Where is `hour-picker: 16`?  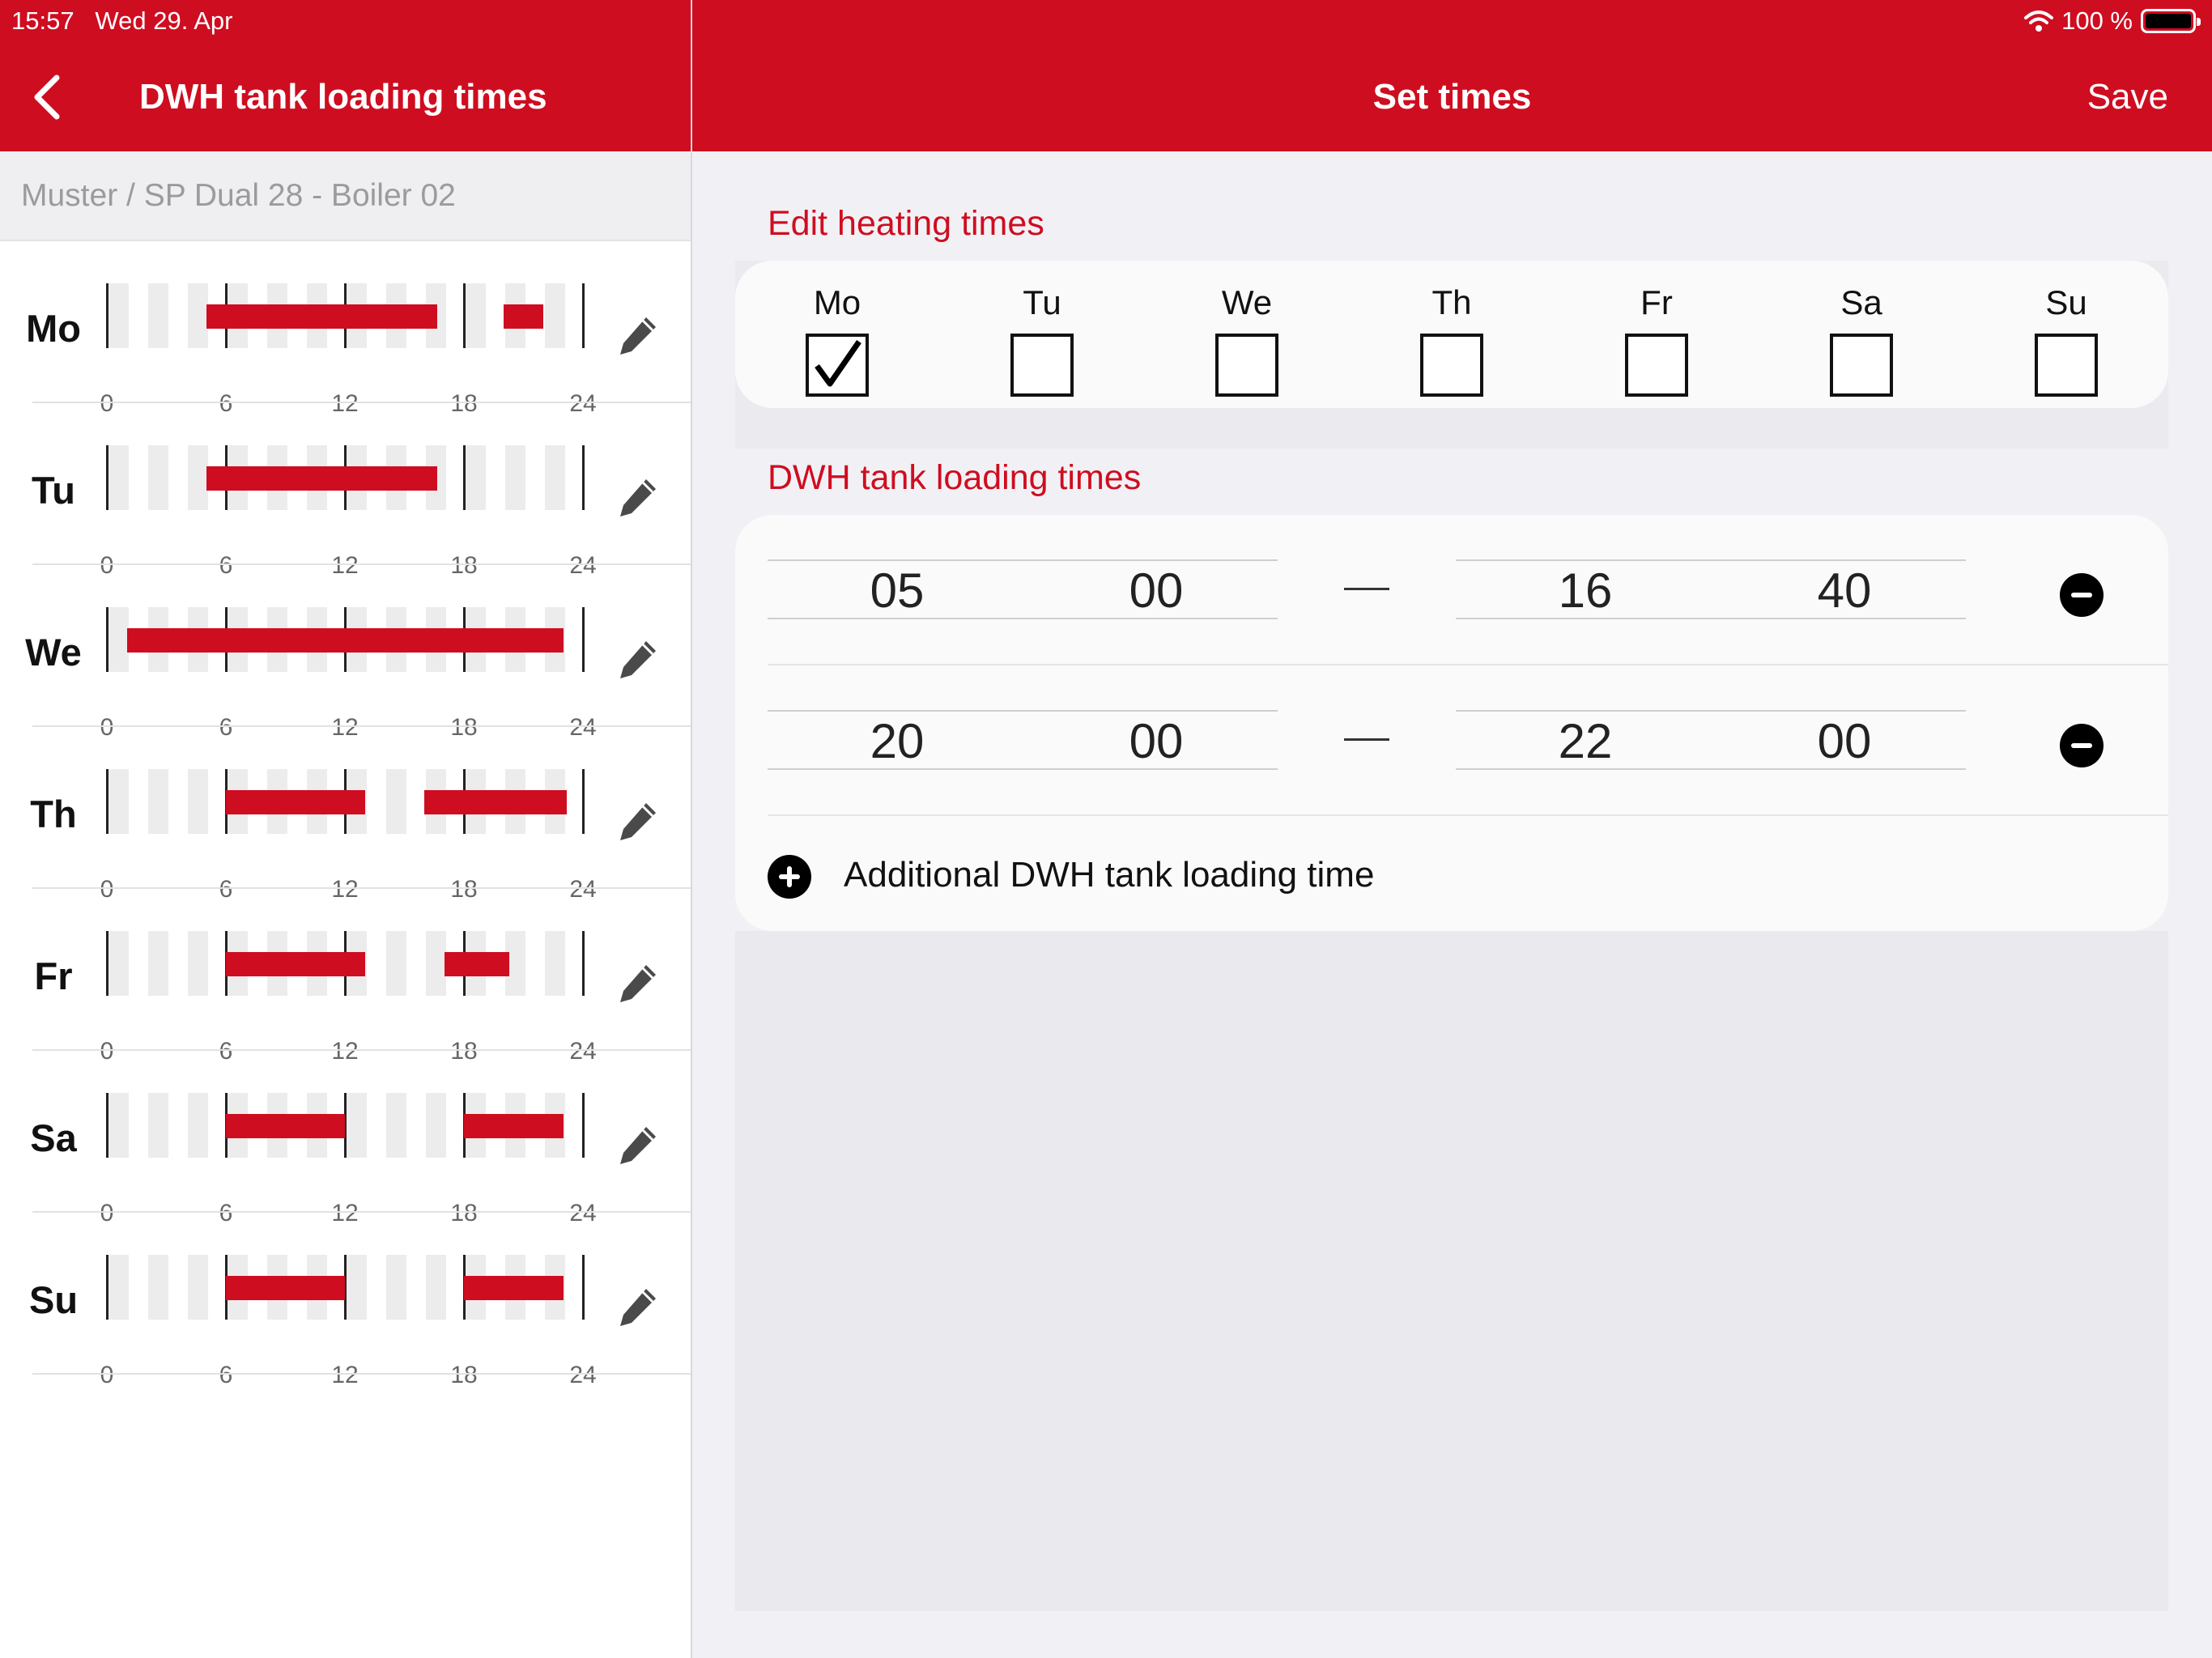
hour-picker: 16 is located at coordinates (1585, 591).